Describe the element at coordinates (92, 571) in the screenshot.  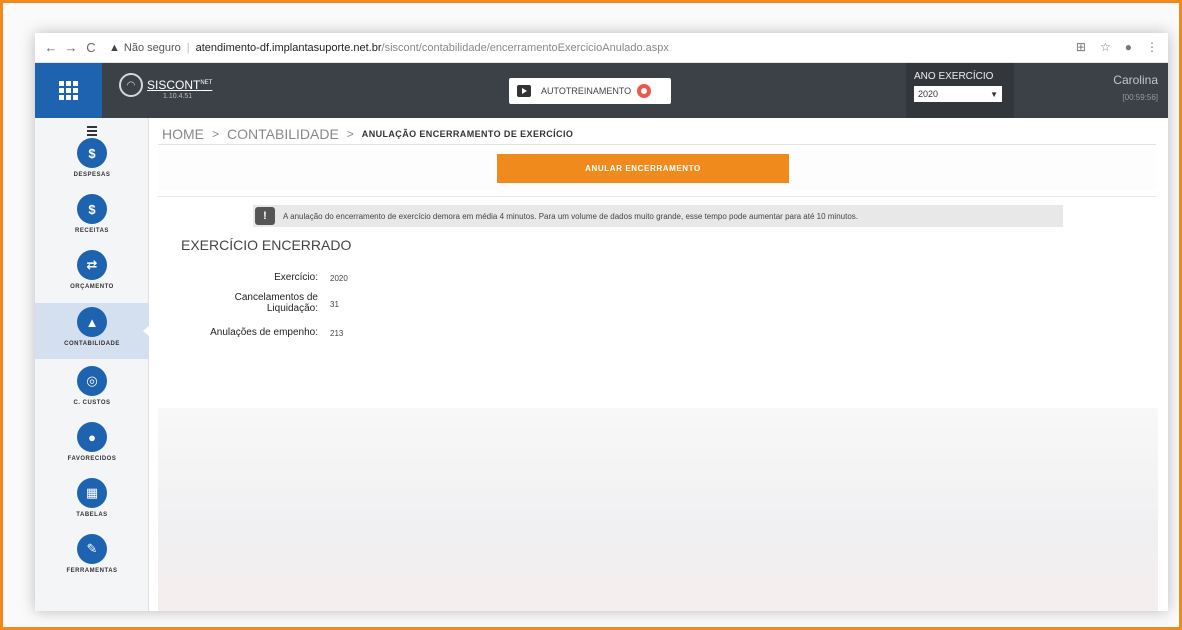
I see `sidebar-item-label: FERRAMENTAS` at that location.